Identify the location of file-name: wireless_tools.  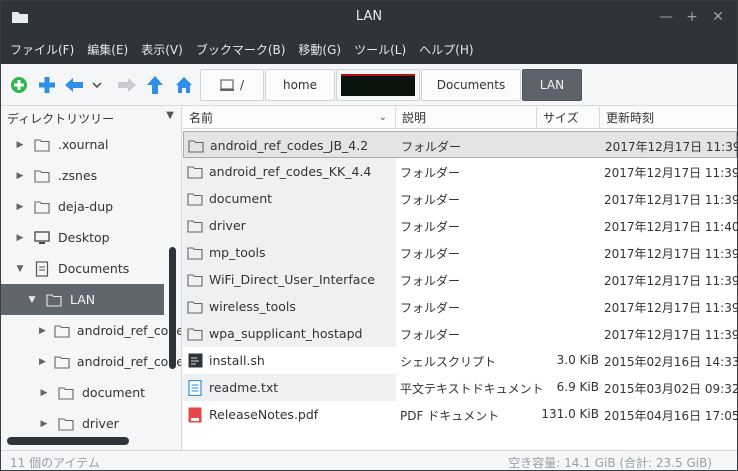
(252, 306).